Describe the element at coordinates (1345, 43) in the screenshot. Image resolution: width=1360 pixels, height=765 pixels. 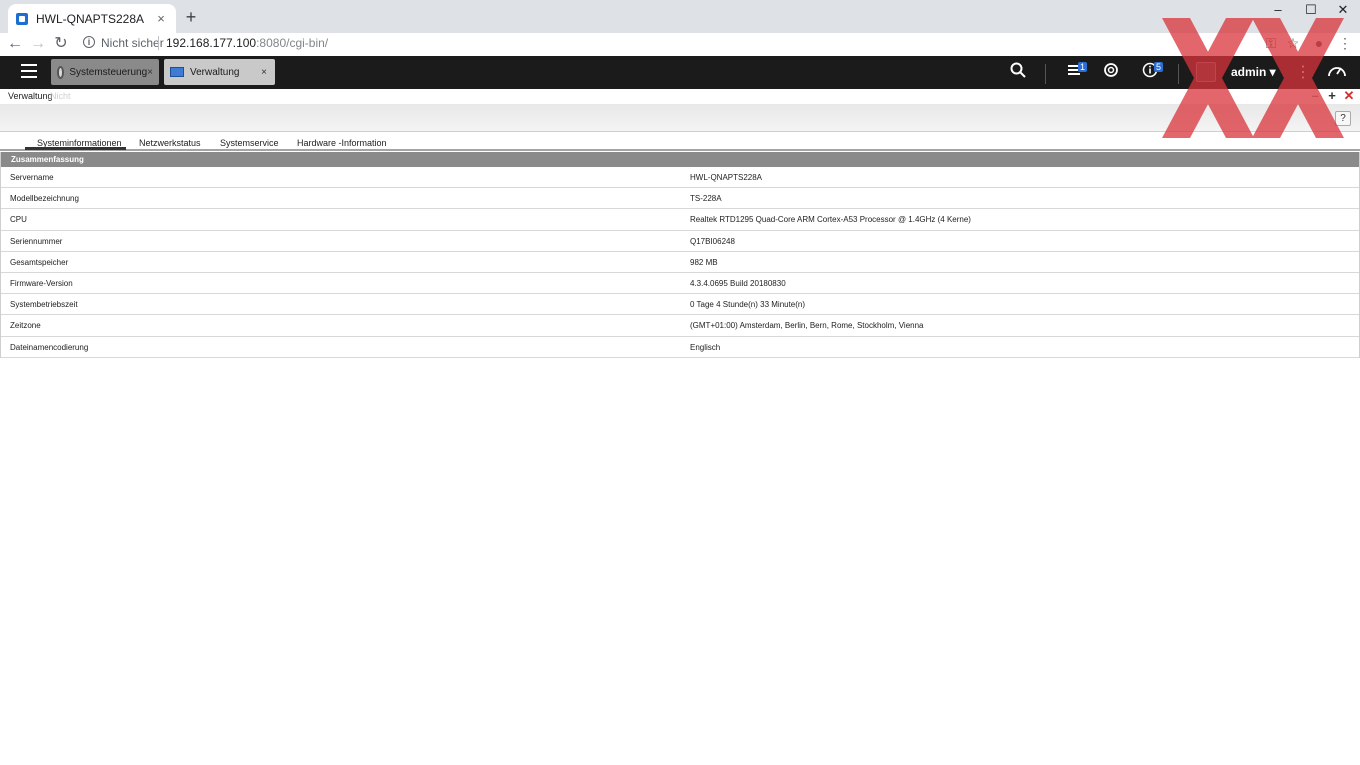
I see `menu-kebab-icon: ⋮` at that location.